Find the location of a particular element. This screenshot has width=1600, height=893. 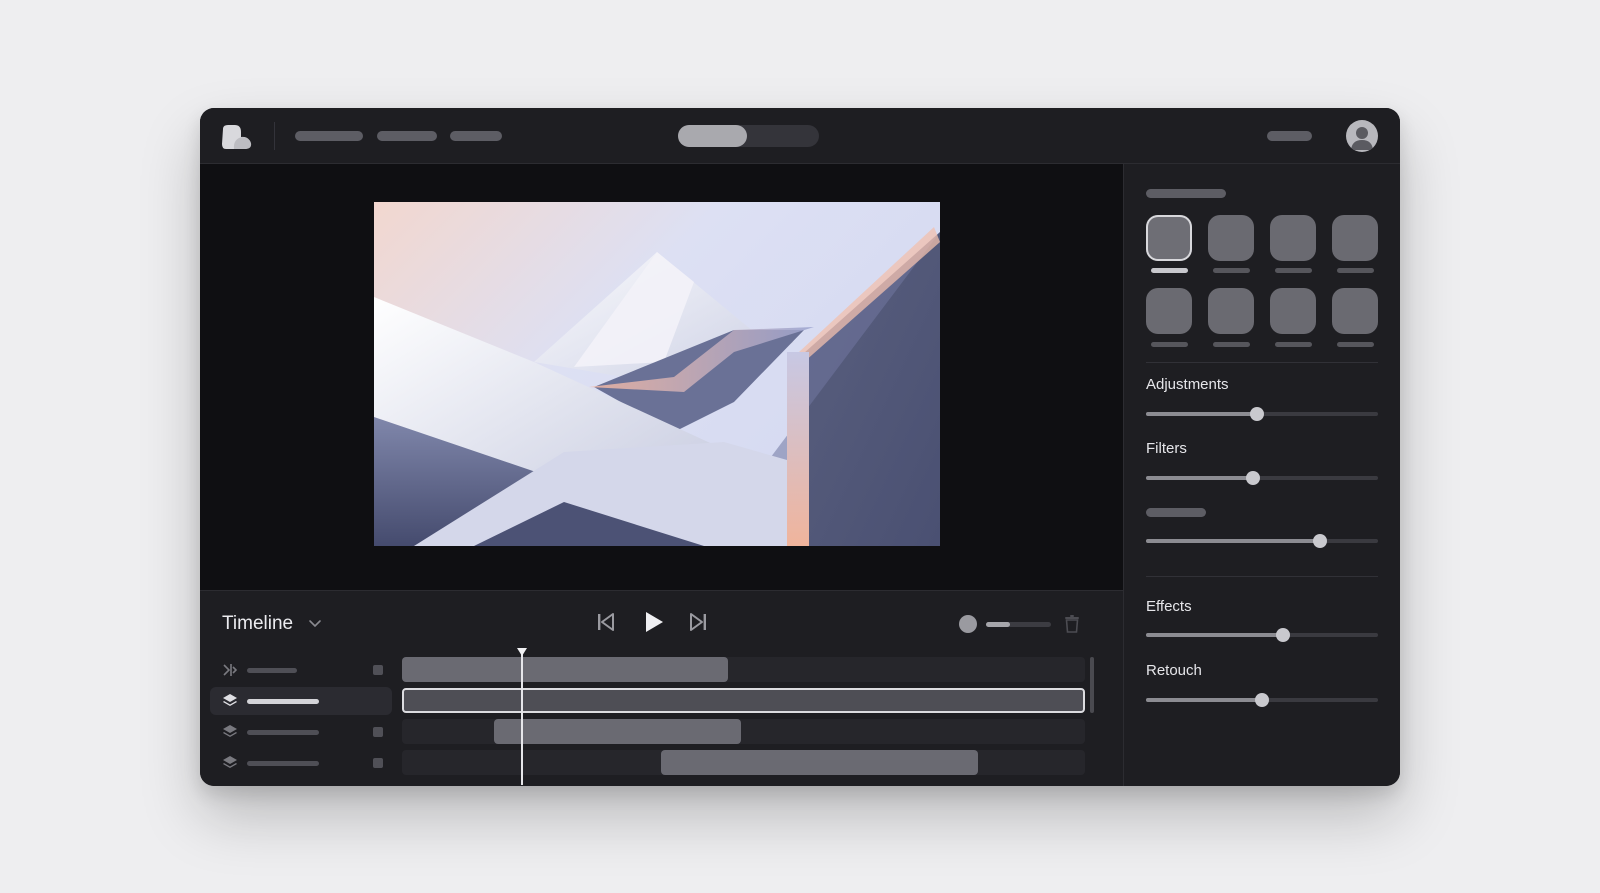

transition-icon is located at coordinates (230, 670).